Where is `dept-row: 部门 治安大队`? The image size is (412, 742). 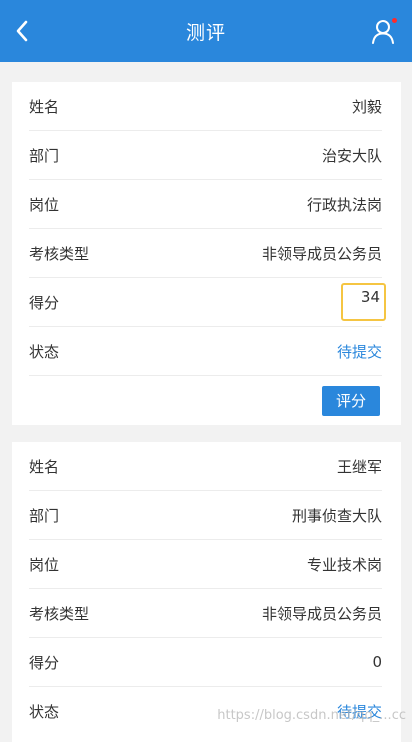 dept-row: 部门 治安大队 is located at coordinates (205, 155).